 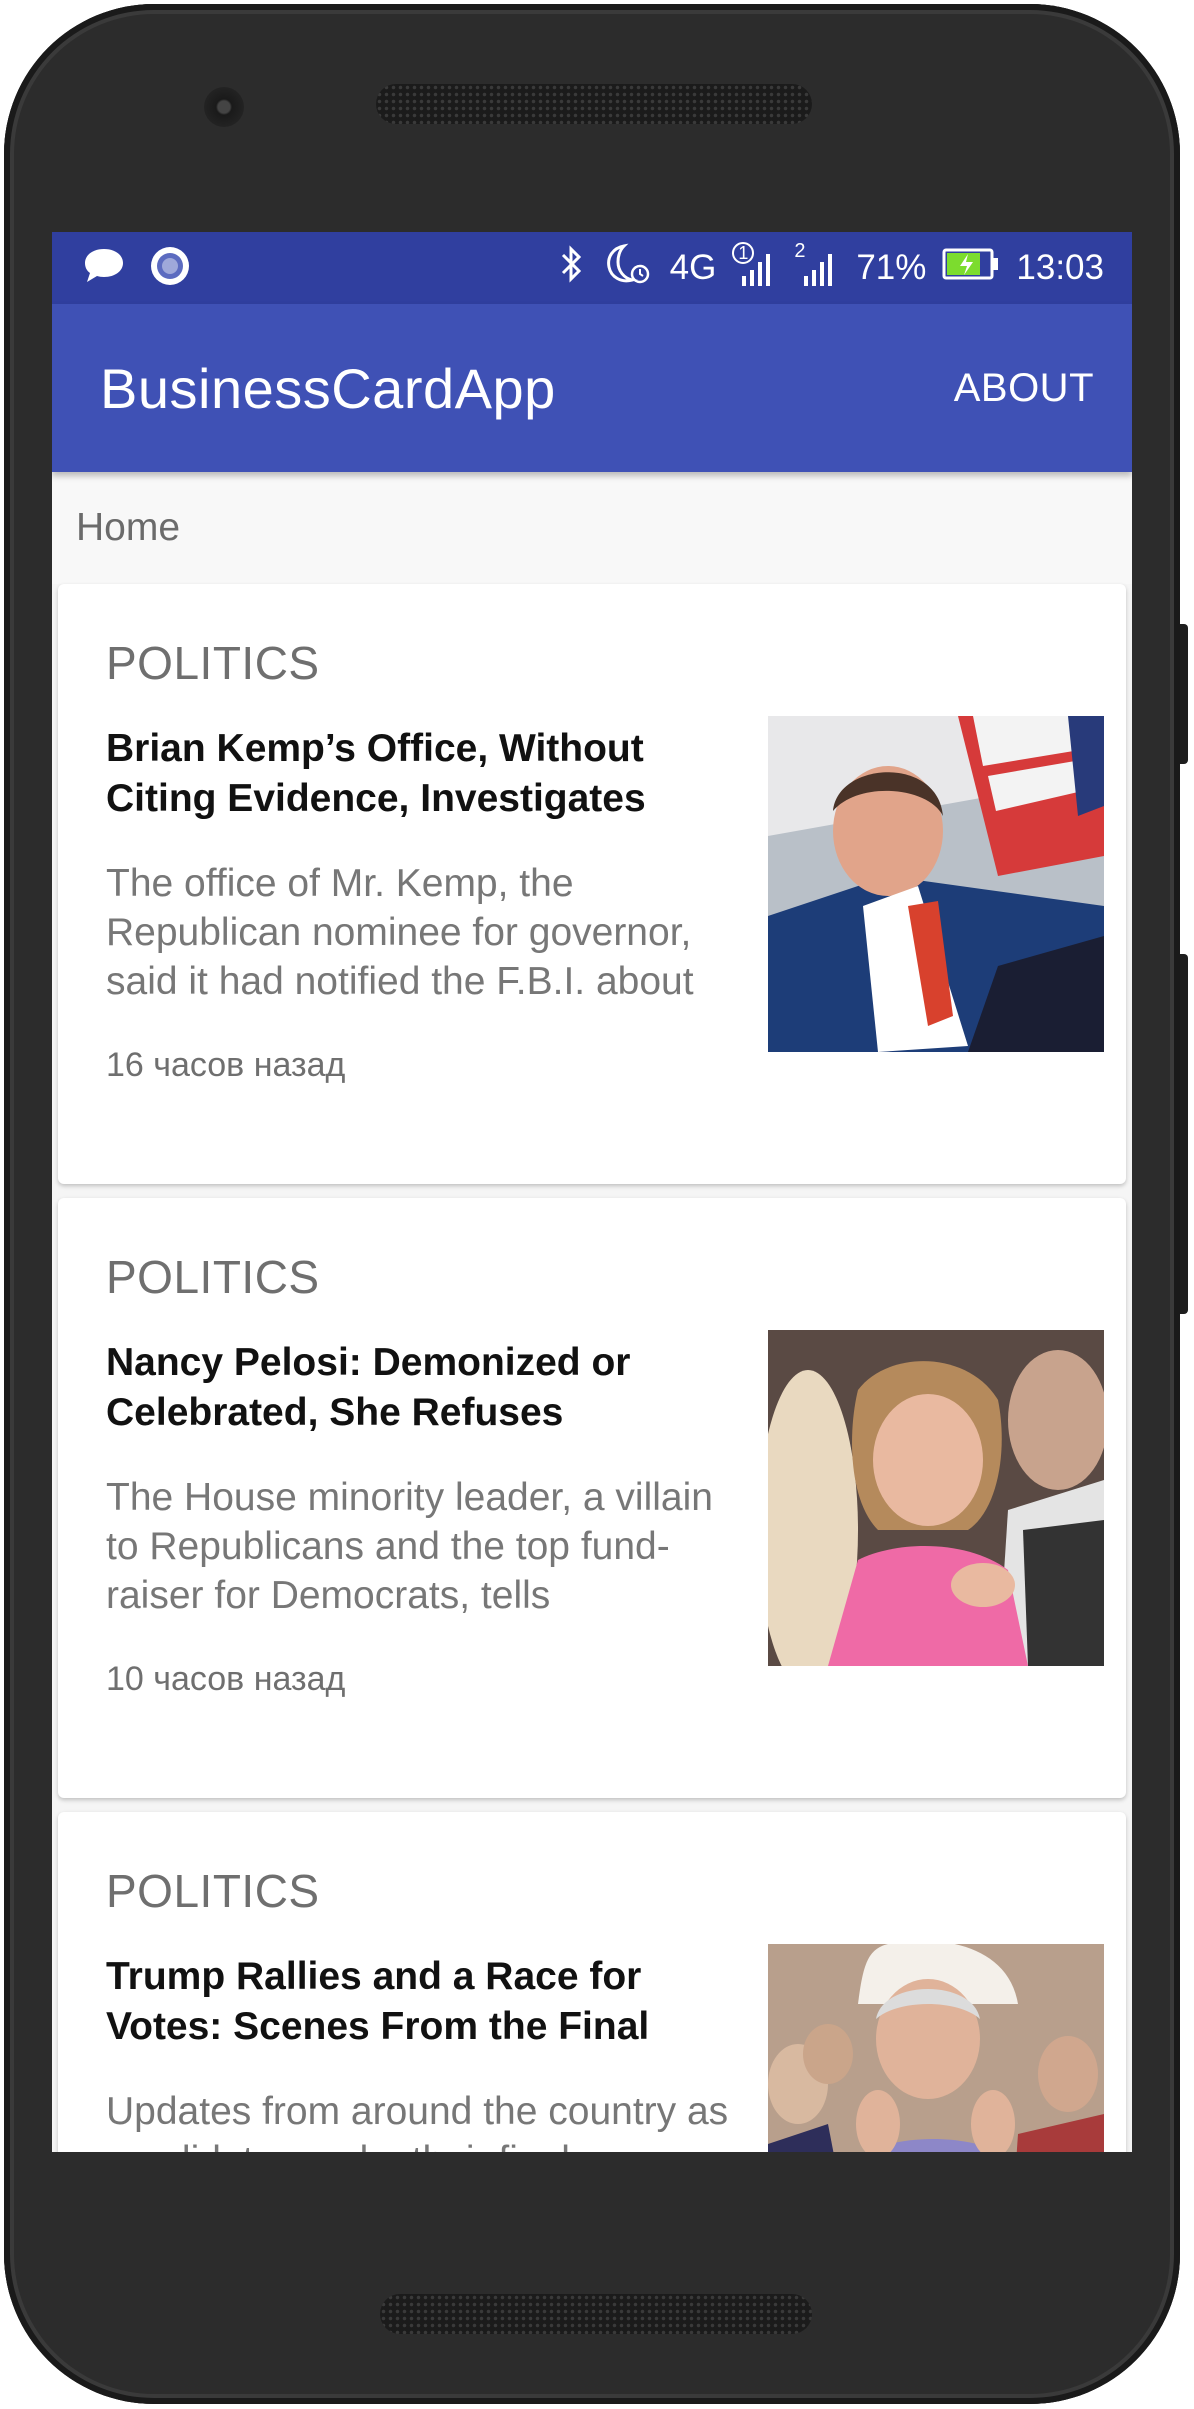 I want to click on article-time: 10 часов назад, so click(x=226, y=1679).